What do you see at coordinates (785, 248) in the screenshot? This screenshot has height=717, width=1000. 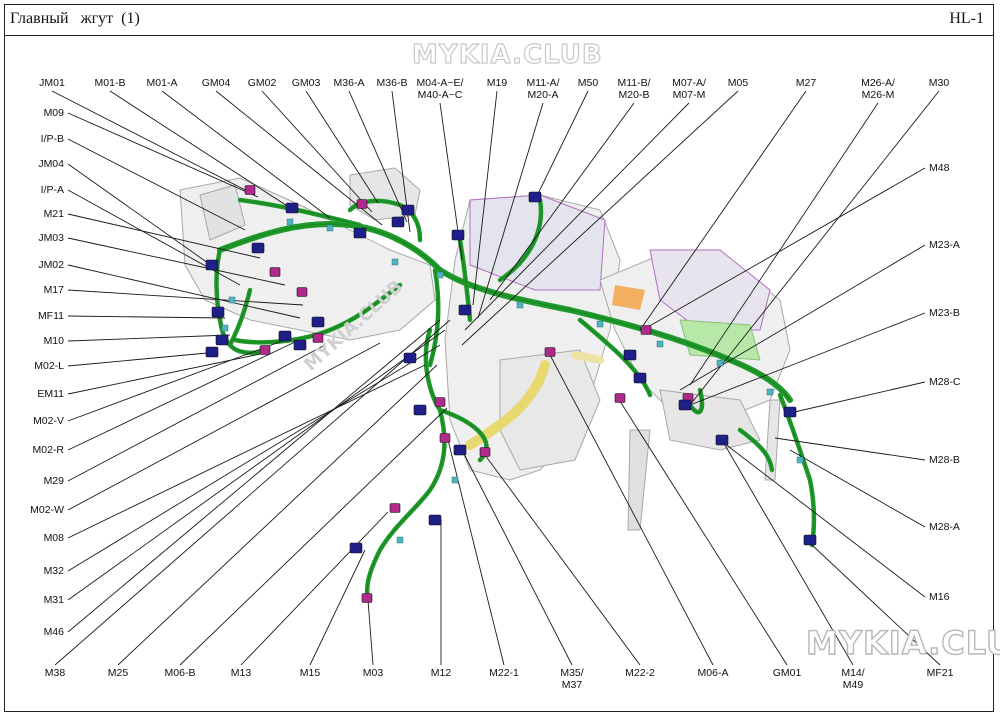 I see `leader-m48` at bounding box center [785, 248].